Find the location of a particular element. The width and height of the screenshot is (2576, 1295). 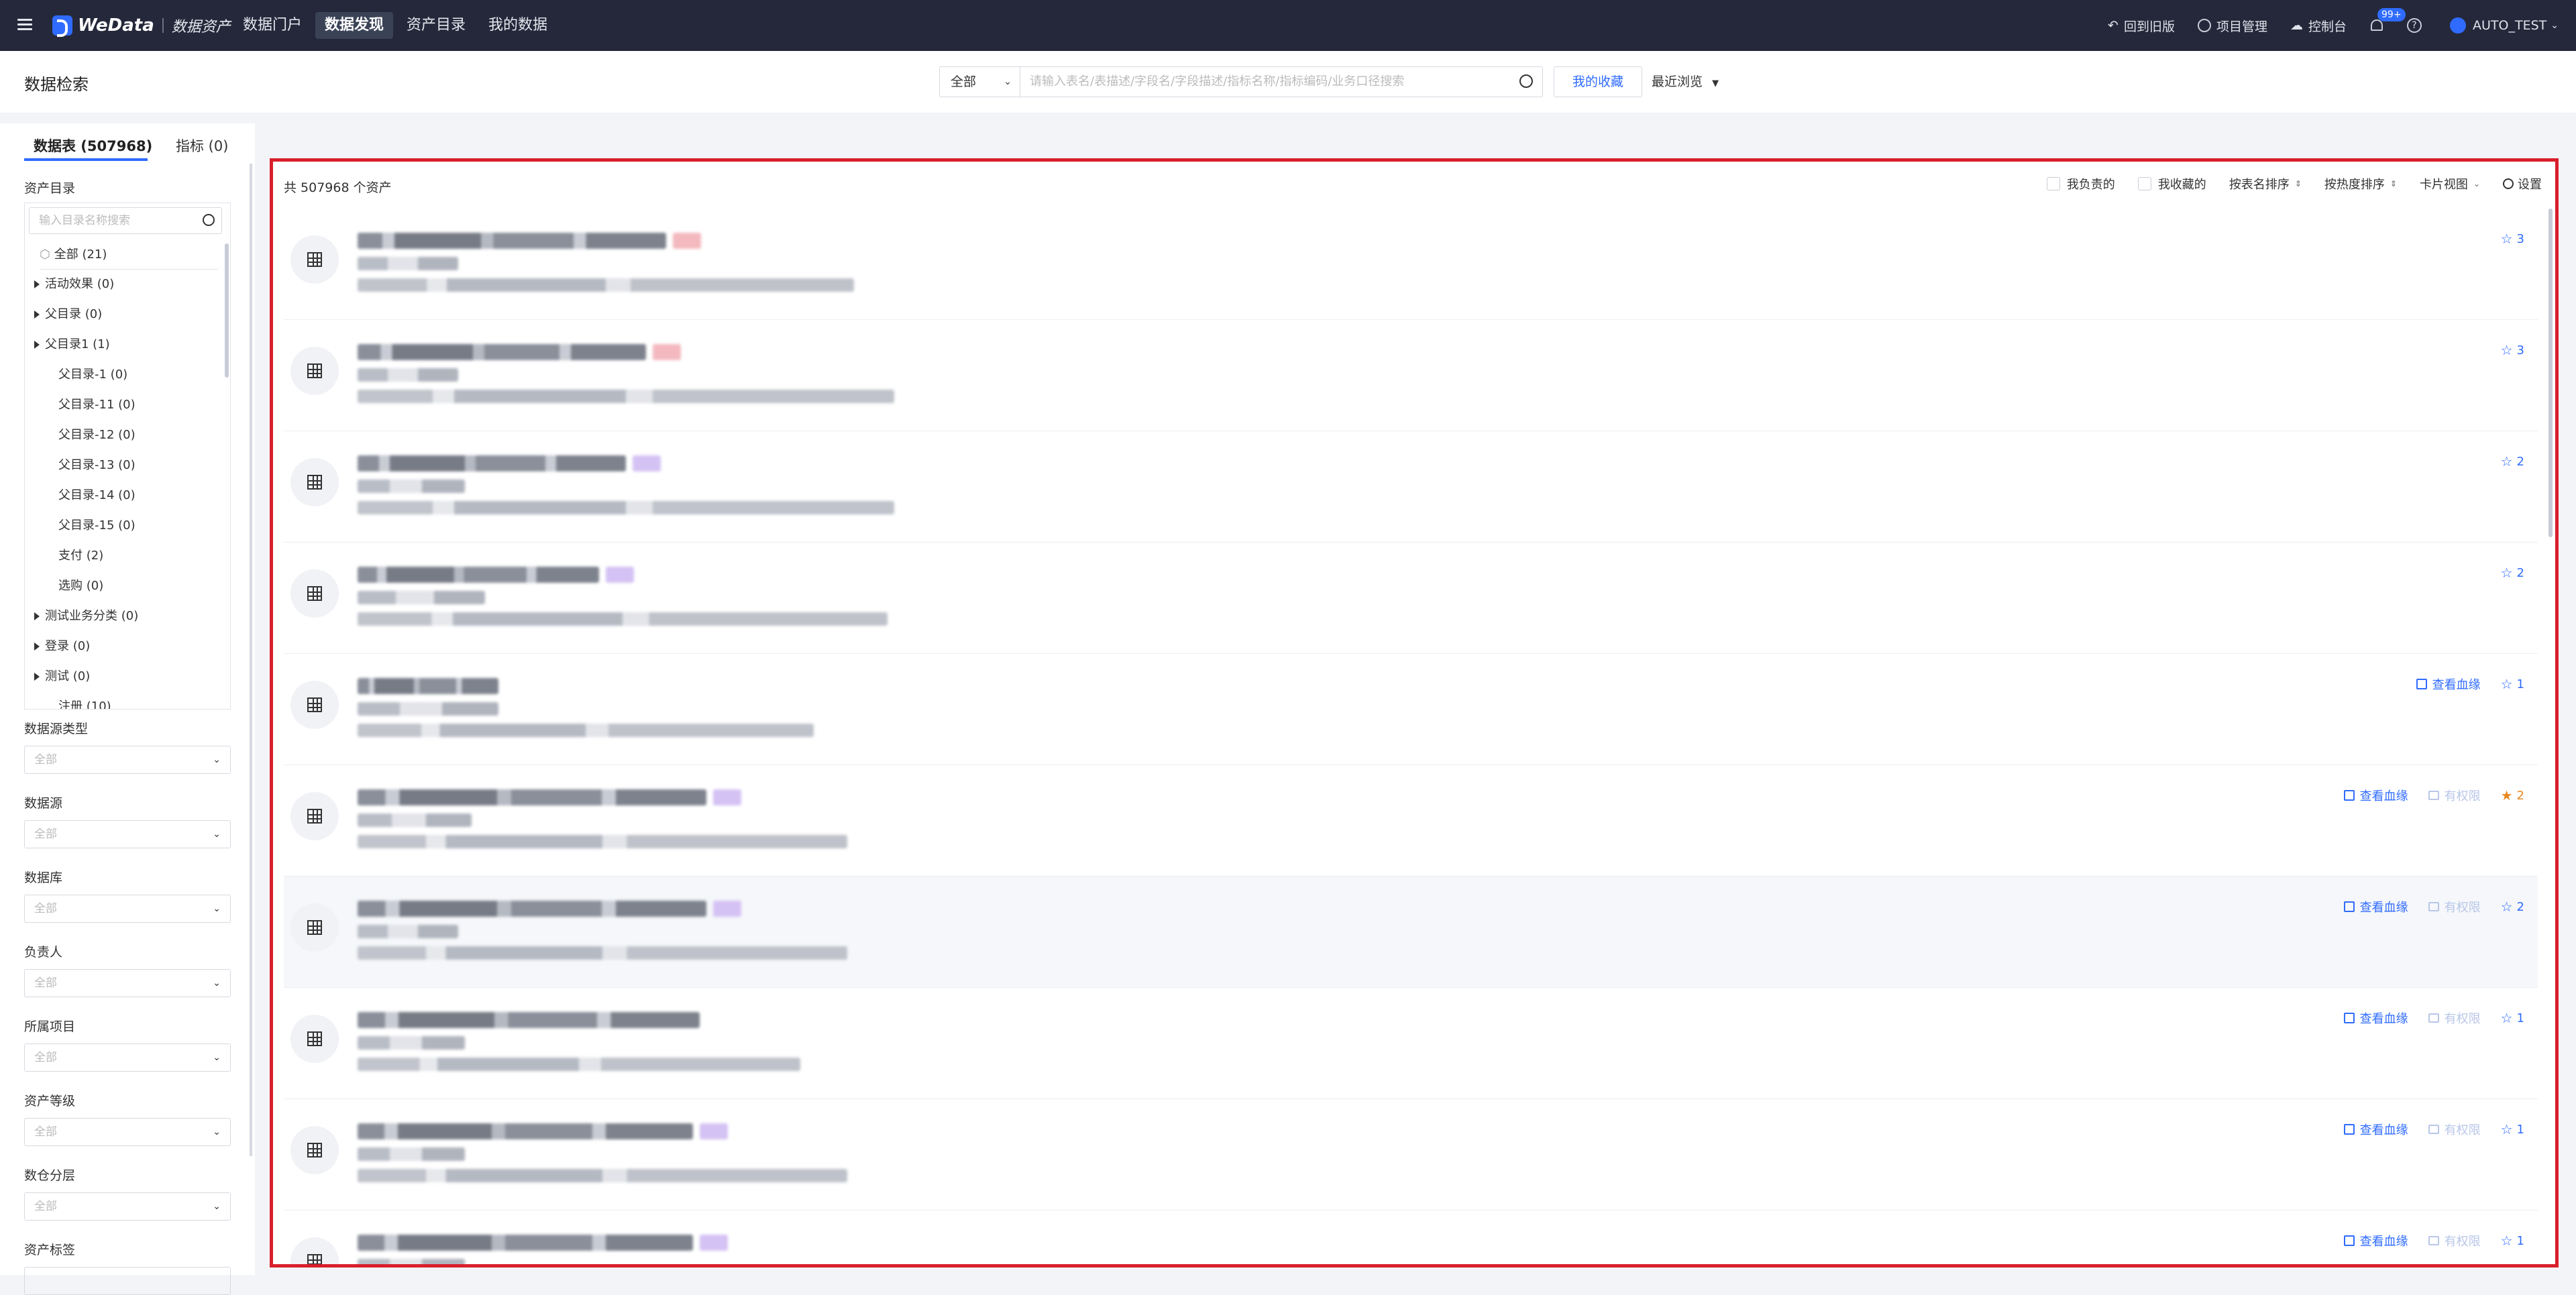

tree-item-login: 登录 (0) is located at coordinates (62, 646).